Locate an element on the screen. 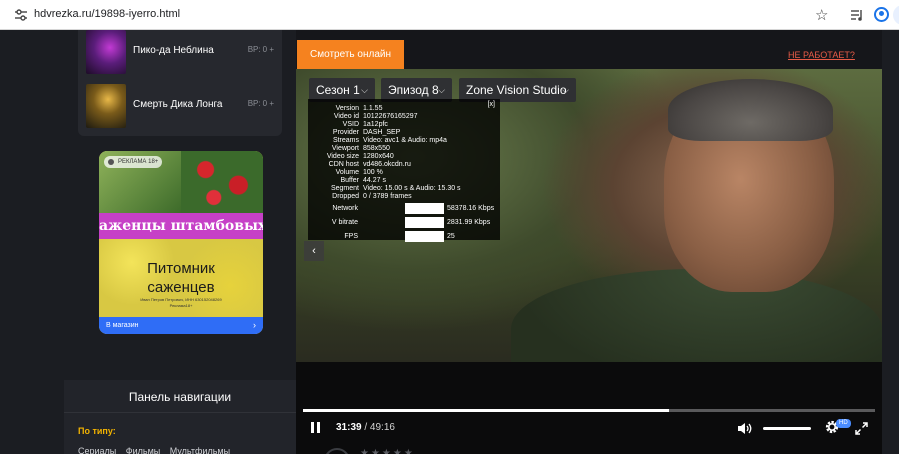 This screenshot has width=899, height=454. volume-icon is located at coordinates (745, 428).